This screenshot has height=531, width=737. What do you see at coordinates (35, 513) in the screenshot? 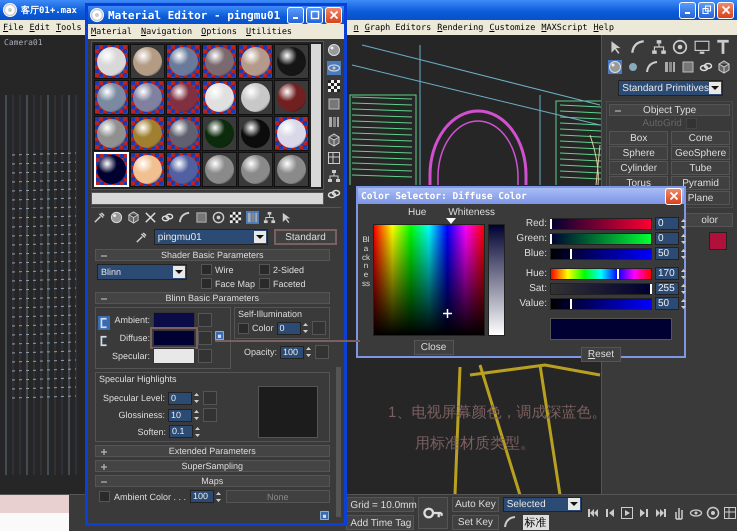
I see `listener-field` at bounding box center [35, 513].